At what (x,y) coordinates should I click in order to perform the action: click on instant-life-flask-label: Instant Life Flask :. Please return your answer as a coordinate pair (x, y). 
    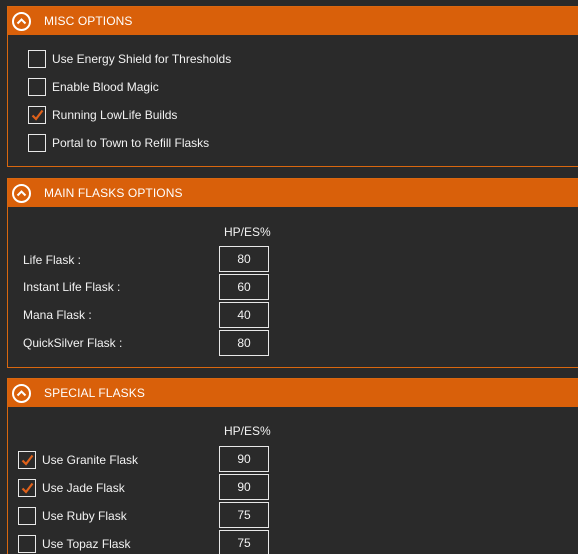
    Looking at the image, I should click on (72, 287).